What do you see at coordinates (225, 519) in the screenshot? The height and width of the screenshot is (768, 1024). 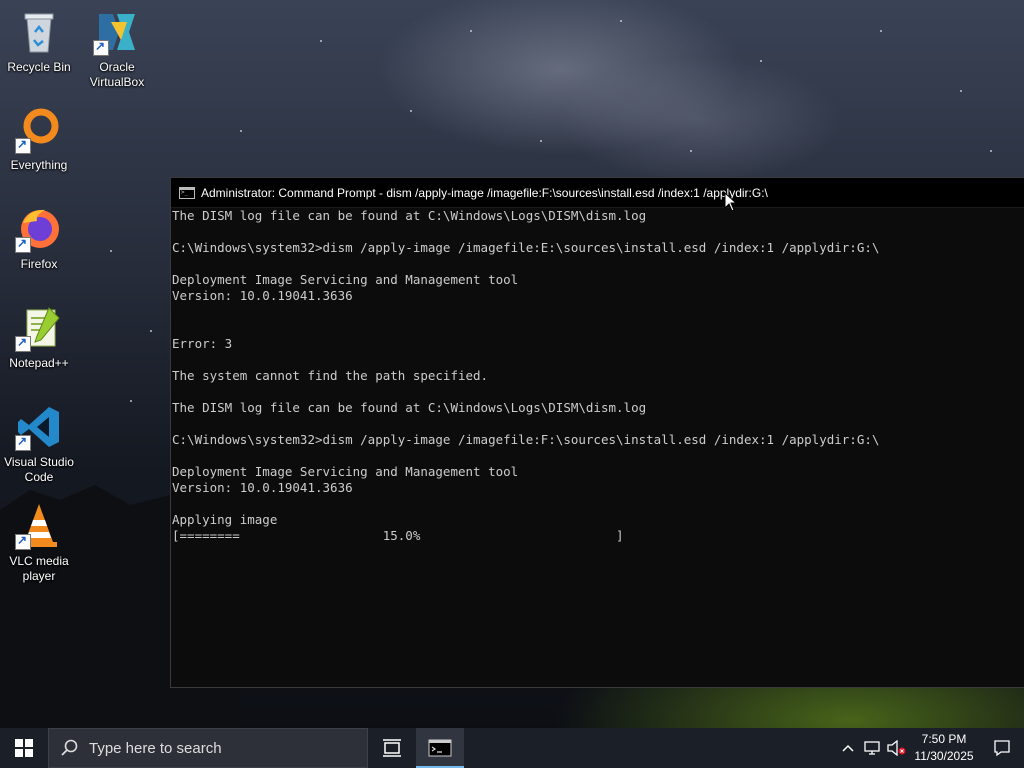 I see `console-line: Applying image` at bounding box center [225, 519].